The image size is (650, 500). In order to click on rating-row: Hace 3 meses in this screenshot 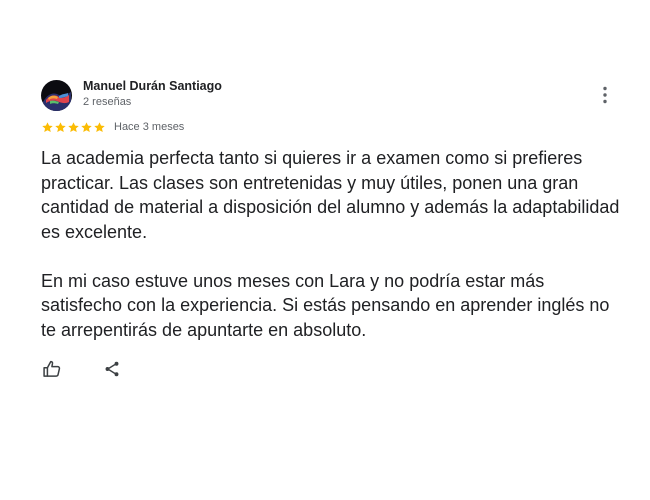, I will do `click(112, 127)`.